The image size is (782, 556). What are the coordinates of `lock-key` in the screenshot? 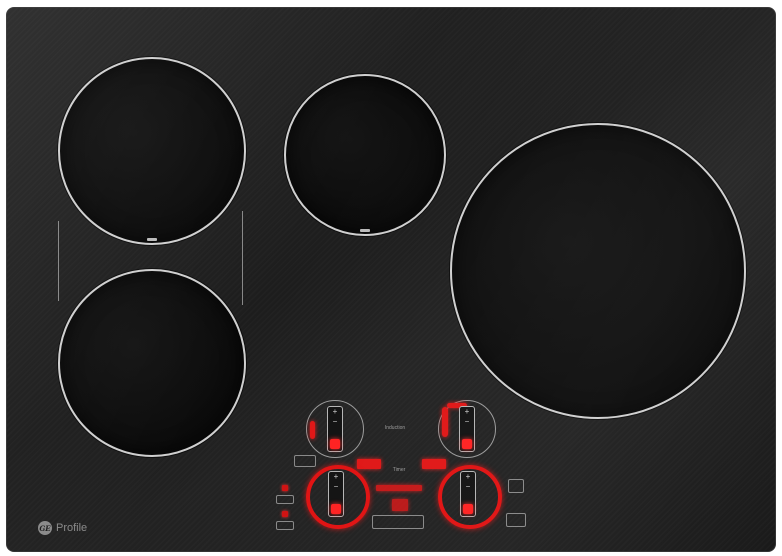 It's located at (285, 525).